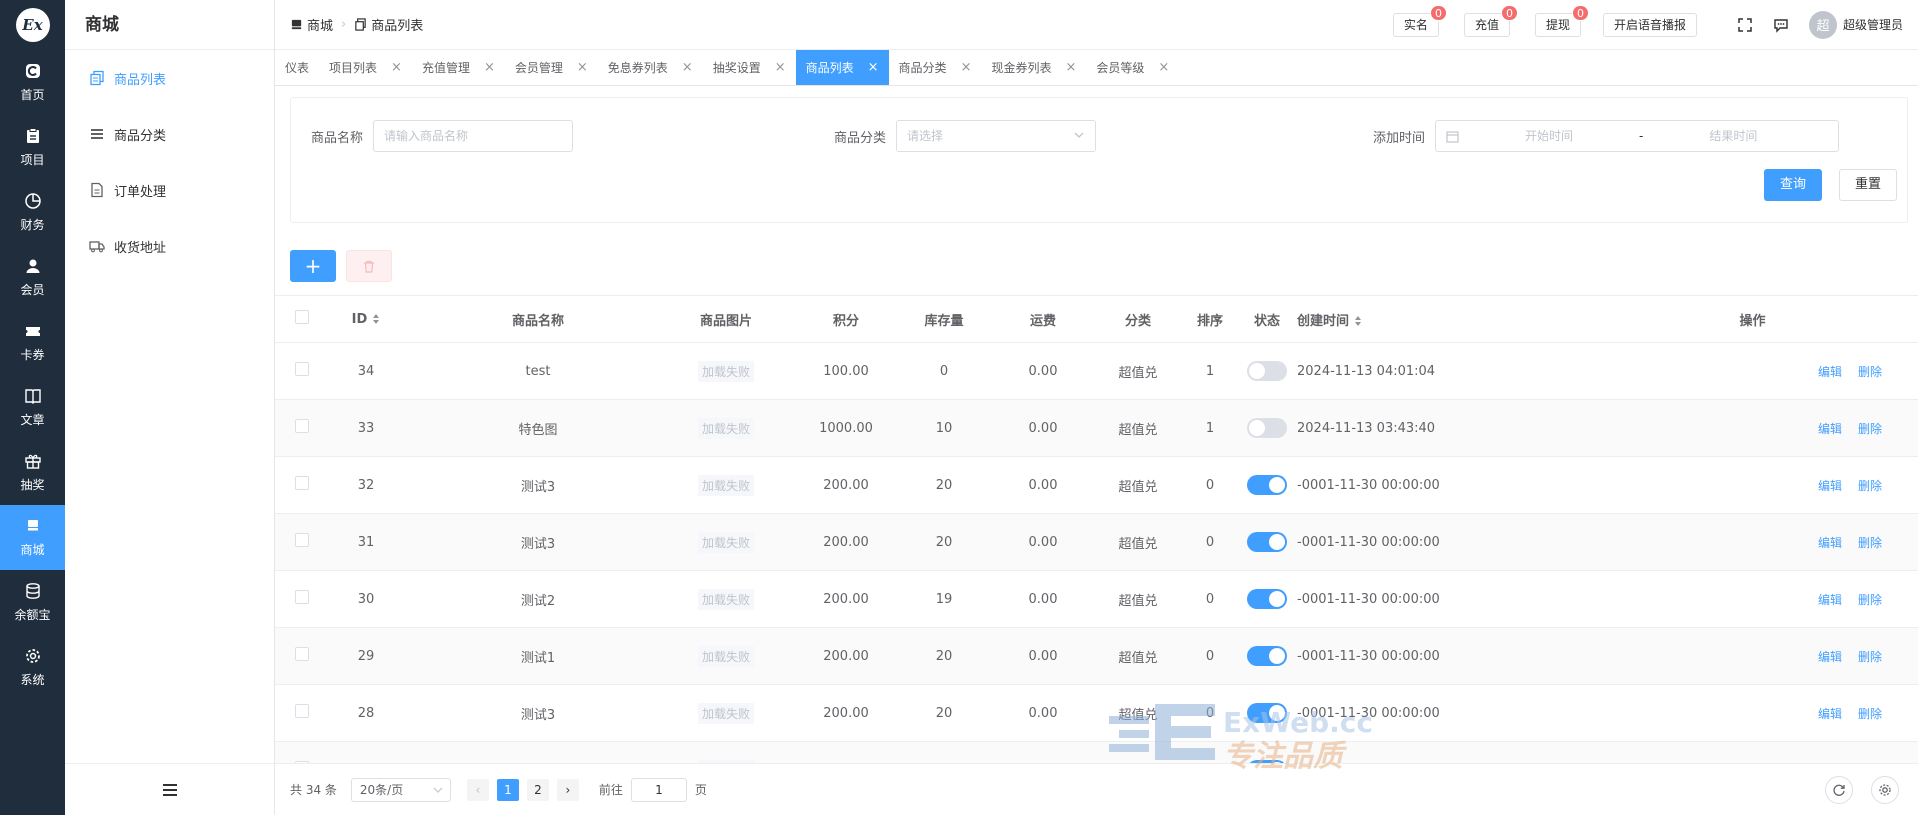 The image size is (1918, 815). What do you see at coordinates (32, 147) in the screenshot?
I see `rail-item-1: 项目` at bounding box center [32, 147].